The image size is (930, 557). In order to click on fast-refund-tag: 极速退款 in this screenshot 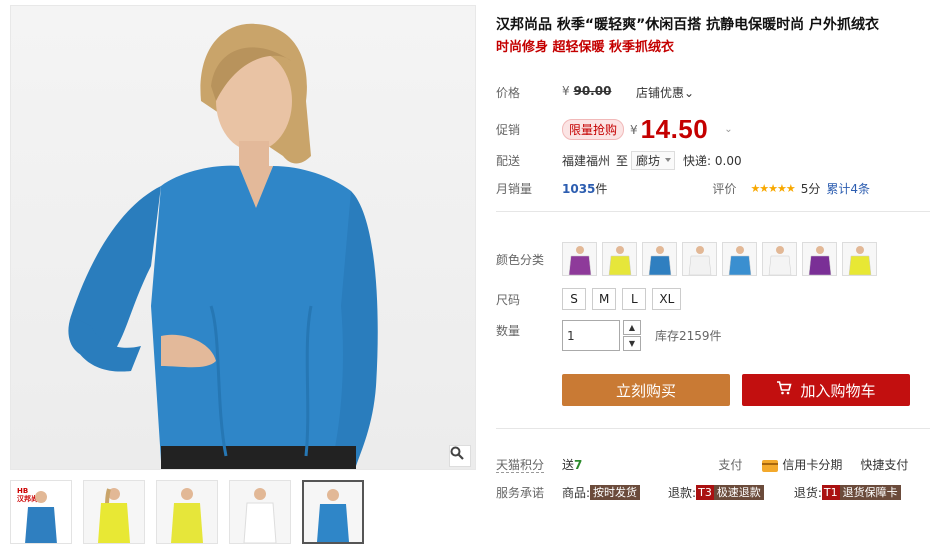, I will do `click(738, 492)`.